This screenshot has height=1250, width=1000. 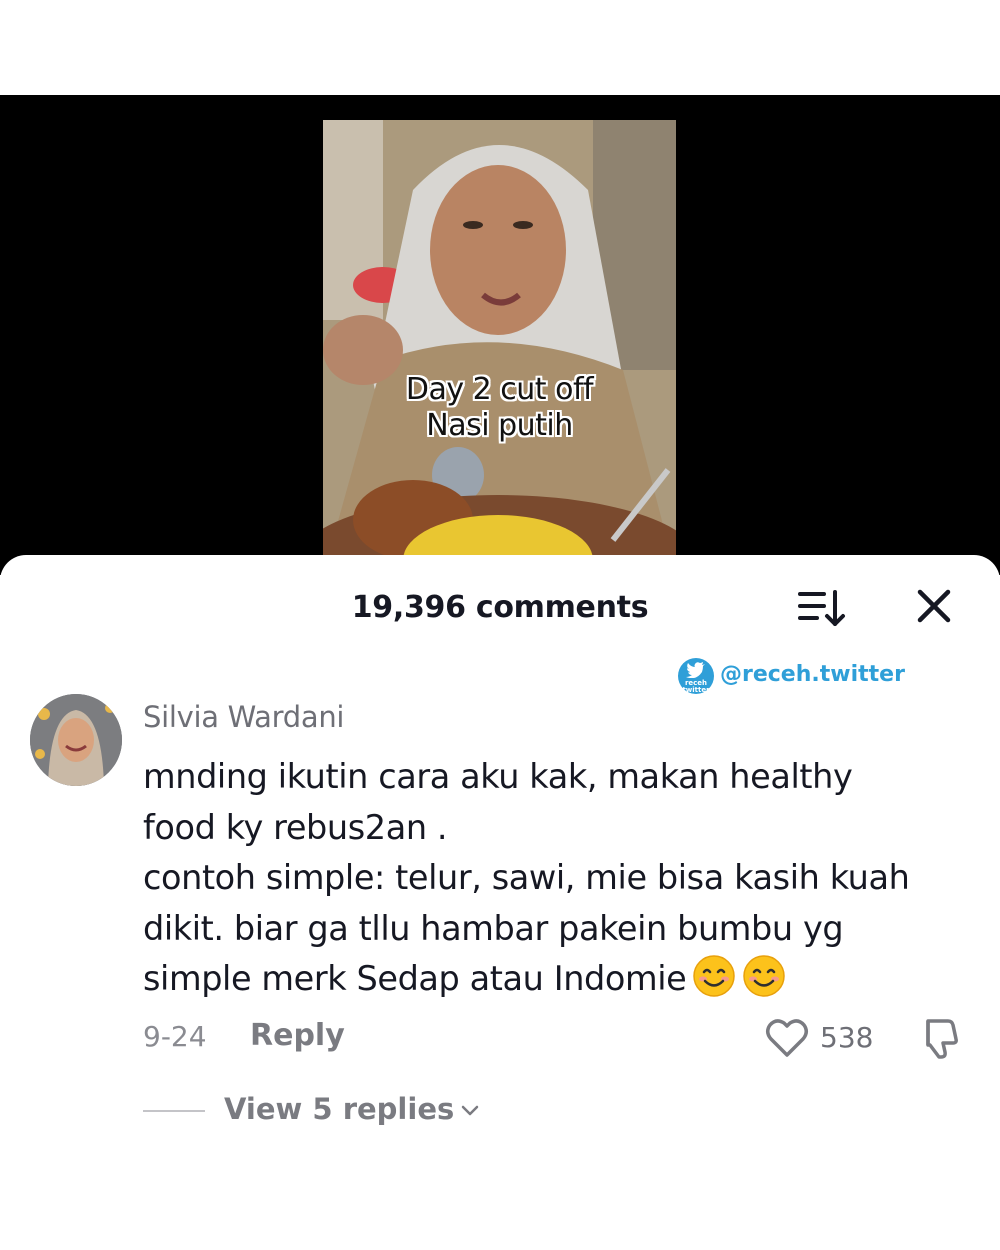 What do you see at coordinates (243, 717) in the screenshot?
I see `comment-username: Silvia Wardani` at bounding box center [243, 717].